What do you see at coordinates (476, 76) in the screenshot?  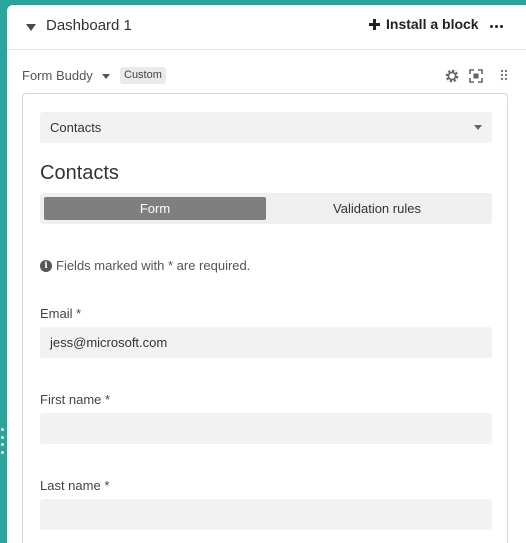 I see `expand-icon` at bounding box center [476, 76].